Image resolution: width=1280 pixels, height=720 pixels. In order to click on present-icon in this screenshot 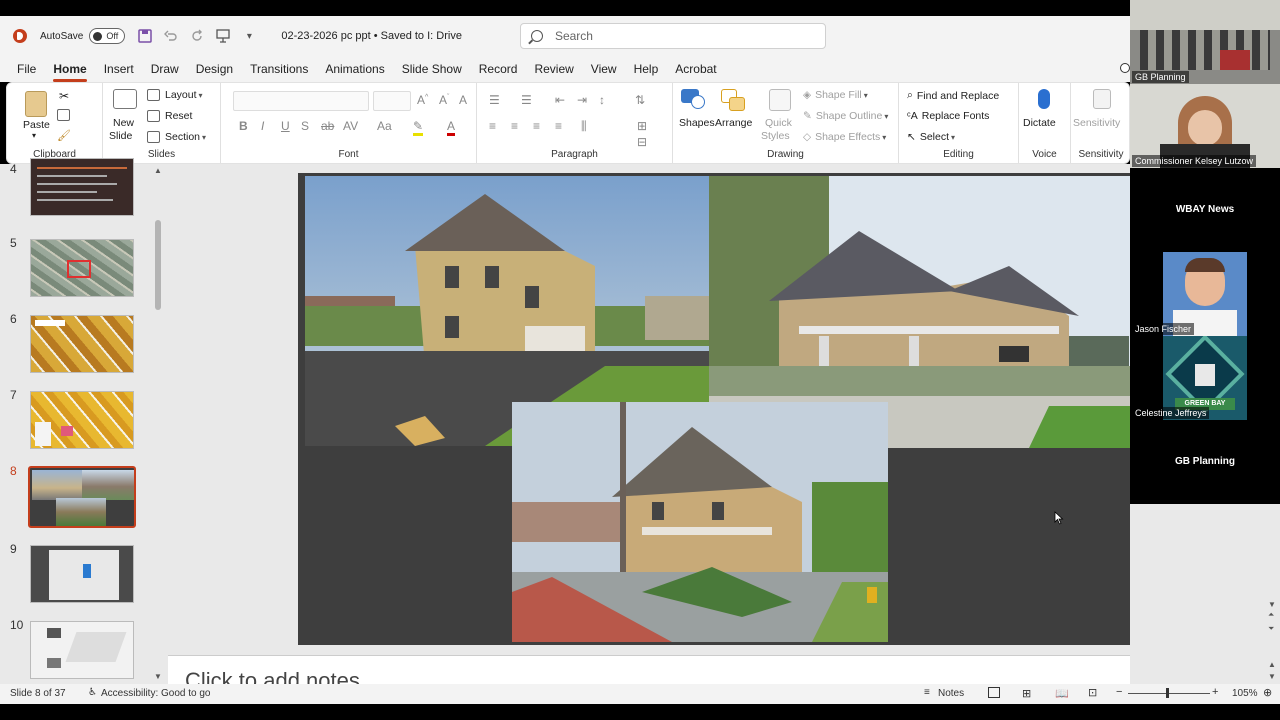, I will do `click(223, 36)`.